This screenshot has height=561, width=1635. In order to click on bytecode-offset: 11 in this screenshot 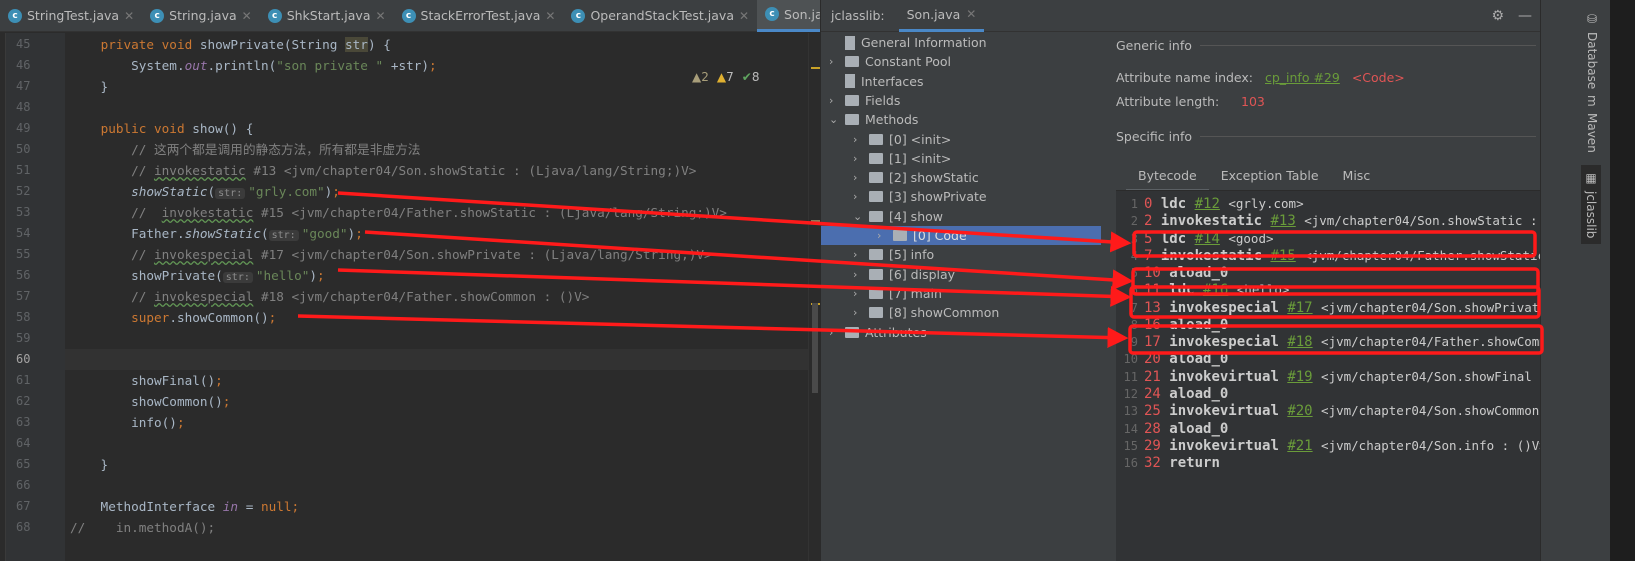, I will do `click(1152, 290)`.